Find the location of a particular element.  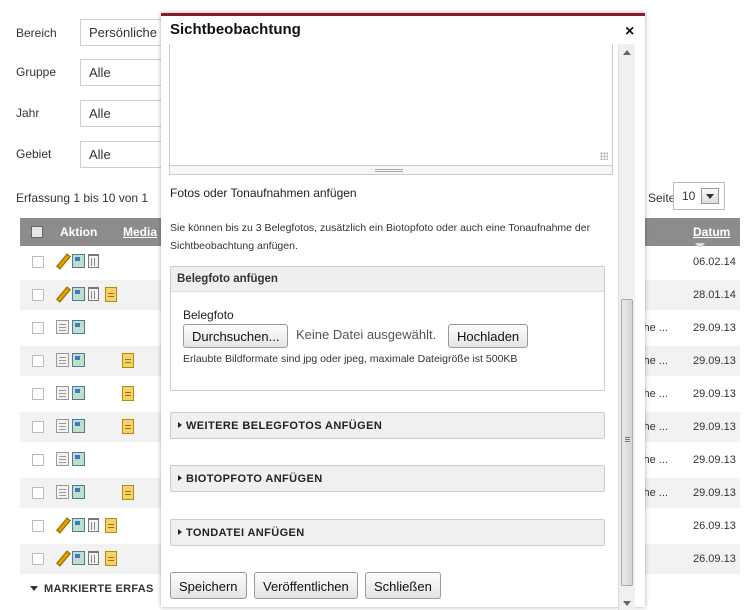

accordion-biotopfoto: BIOTOPFOTO ANFÜGEN is located at coordinates (387, 478).